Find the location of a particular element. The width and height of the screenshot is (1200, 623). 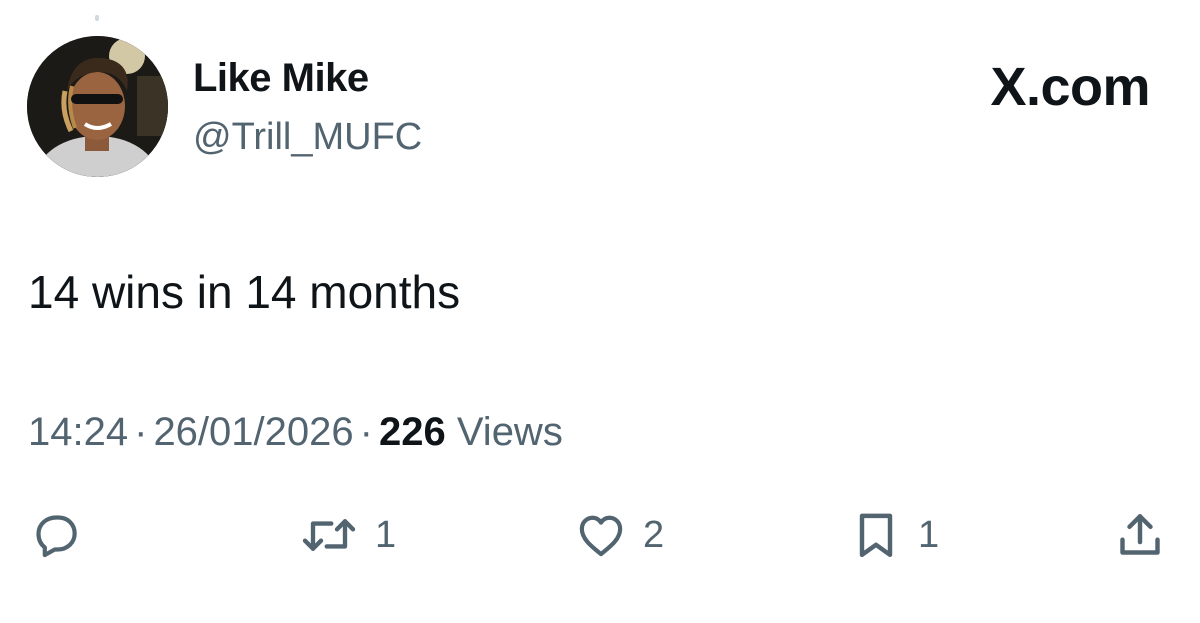

tweet-text: 14 wins in 14 months is located at coordinates (244, 292).